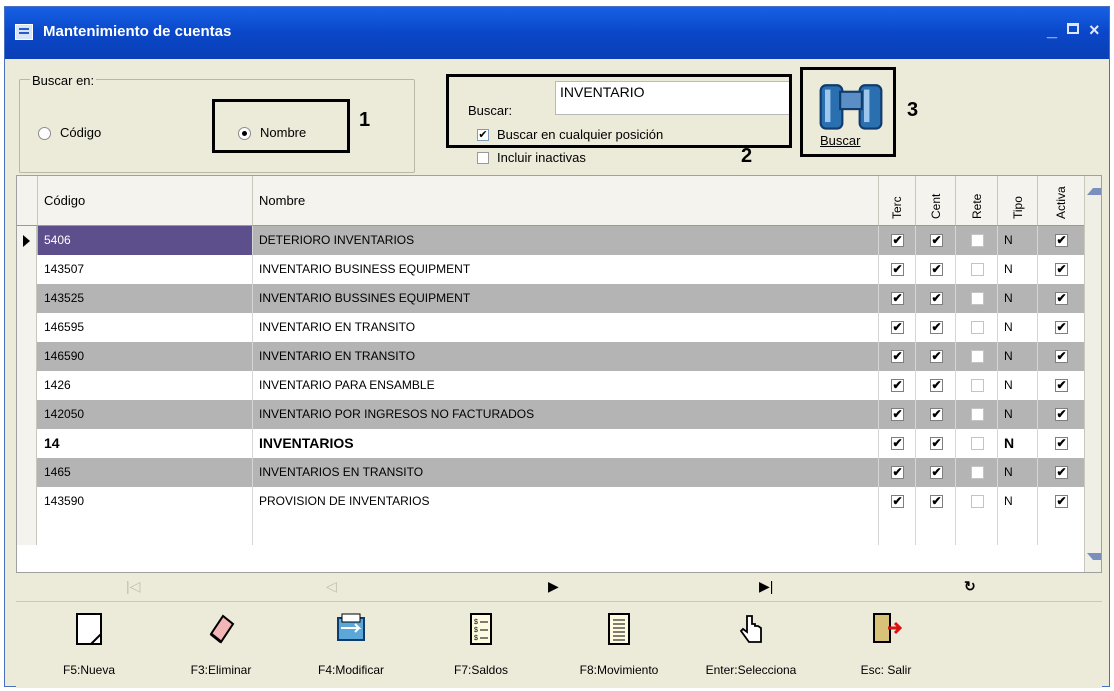 Image resolution: width=1114 pixels, height=691 pixels. What do you see at coordinates (145, 385) in the screenshot?
I see `cell-codigo: 1426` at bounding box center [145, 385].